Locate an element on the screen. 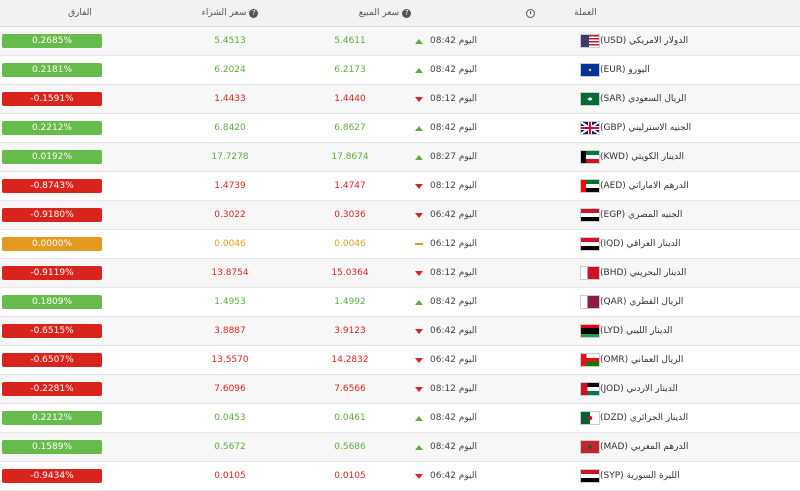 This screenshot has width=800, height=491. diff-badge: 0.1589% is located at coordinates (52, 447).